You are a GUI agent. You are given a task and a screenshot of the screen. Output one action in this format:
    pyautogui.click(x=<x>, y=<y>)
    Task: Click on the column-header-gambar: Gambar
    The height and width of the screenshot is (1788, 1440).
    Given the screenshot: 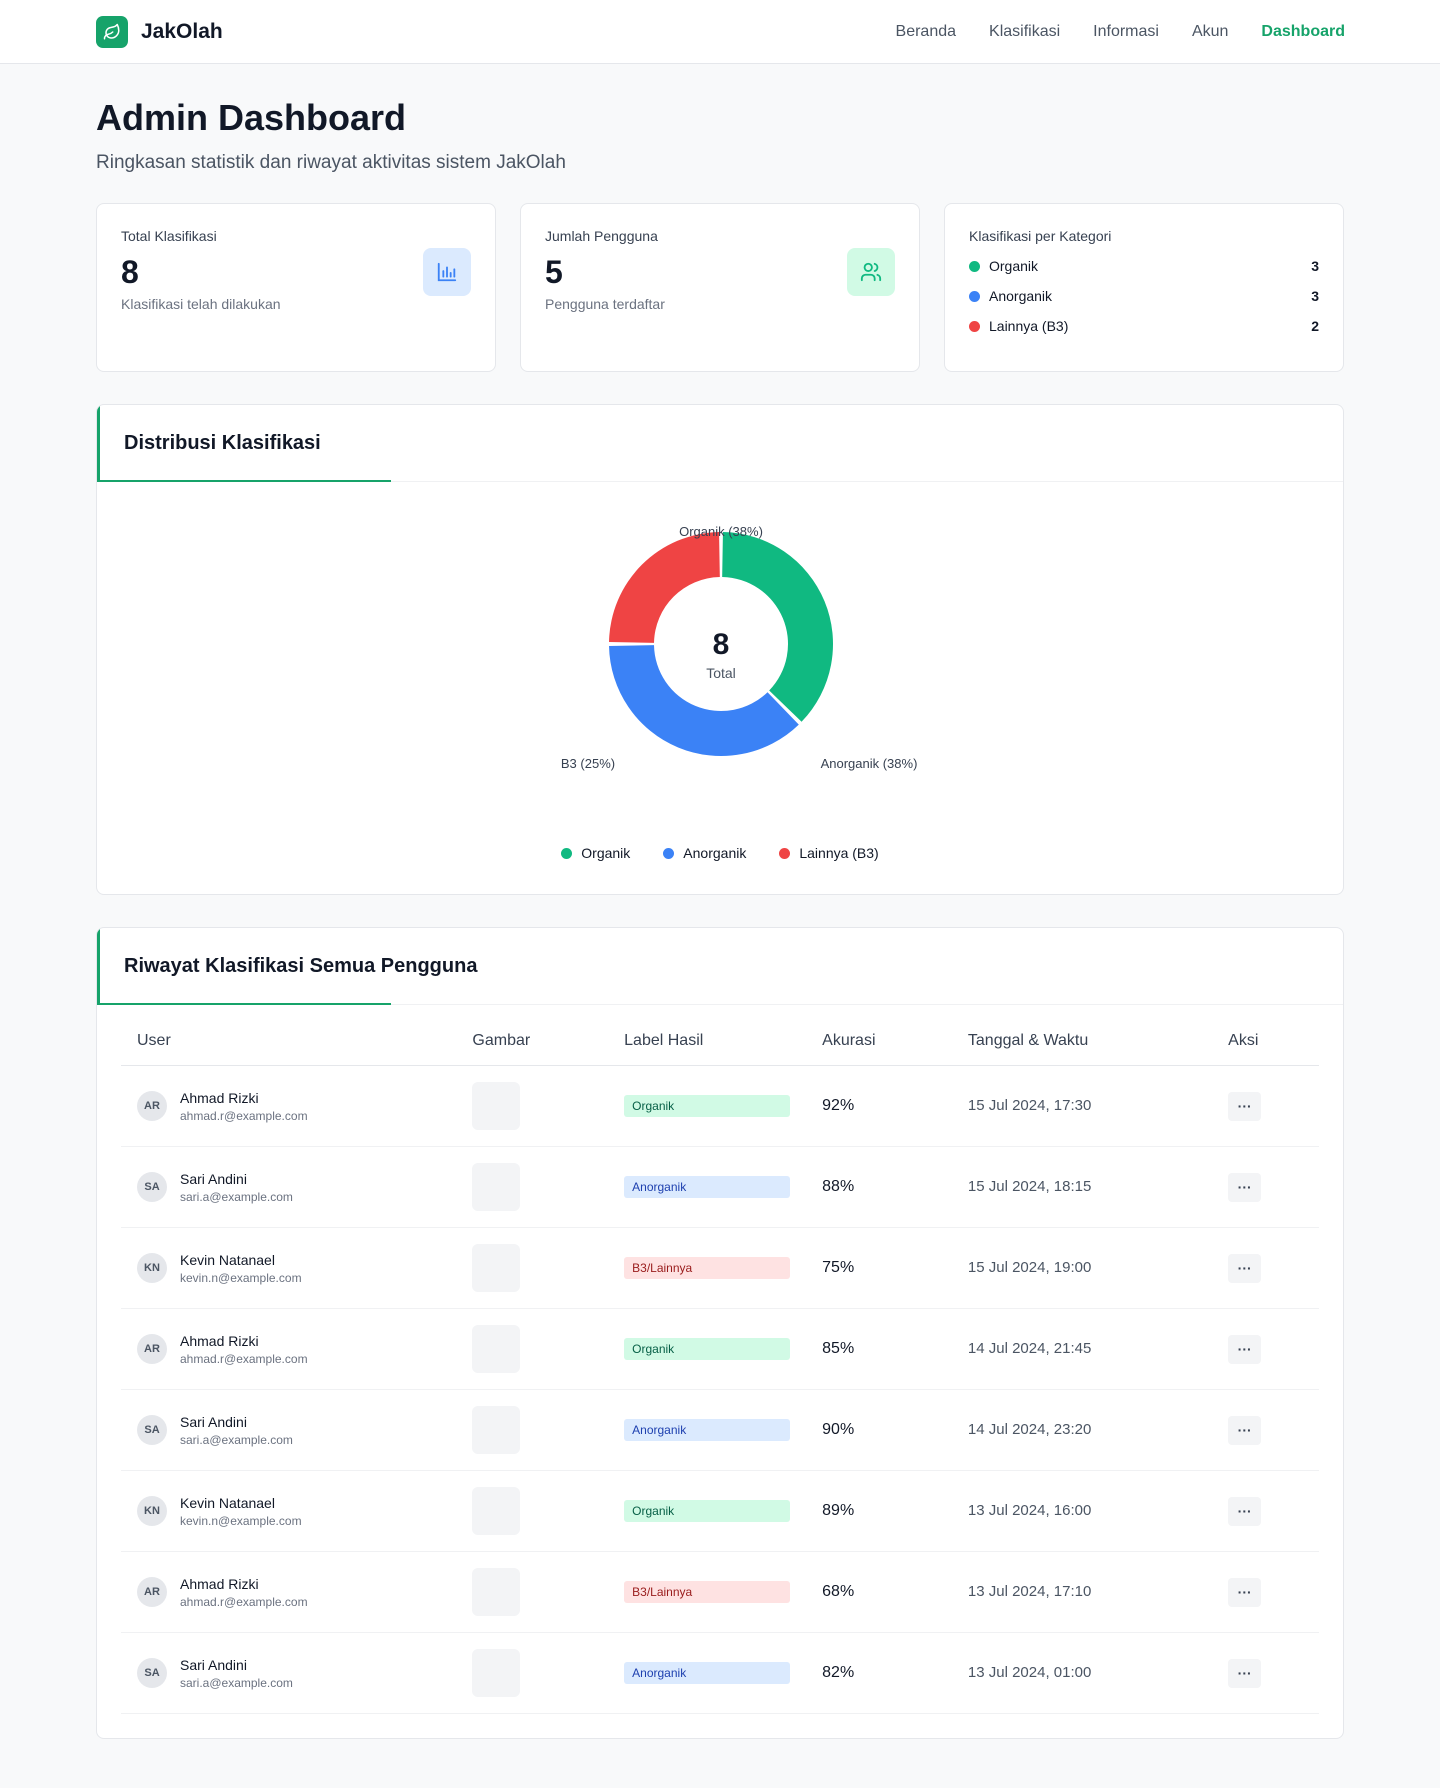 What is the action you would take?
    pyautogui.click(x=532, y=1049)
    